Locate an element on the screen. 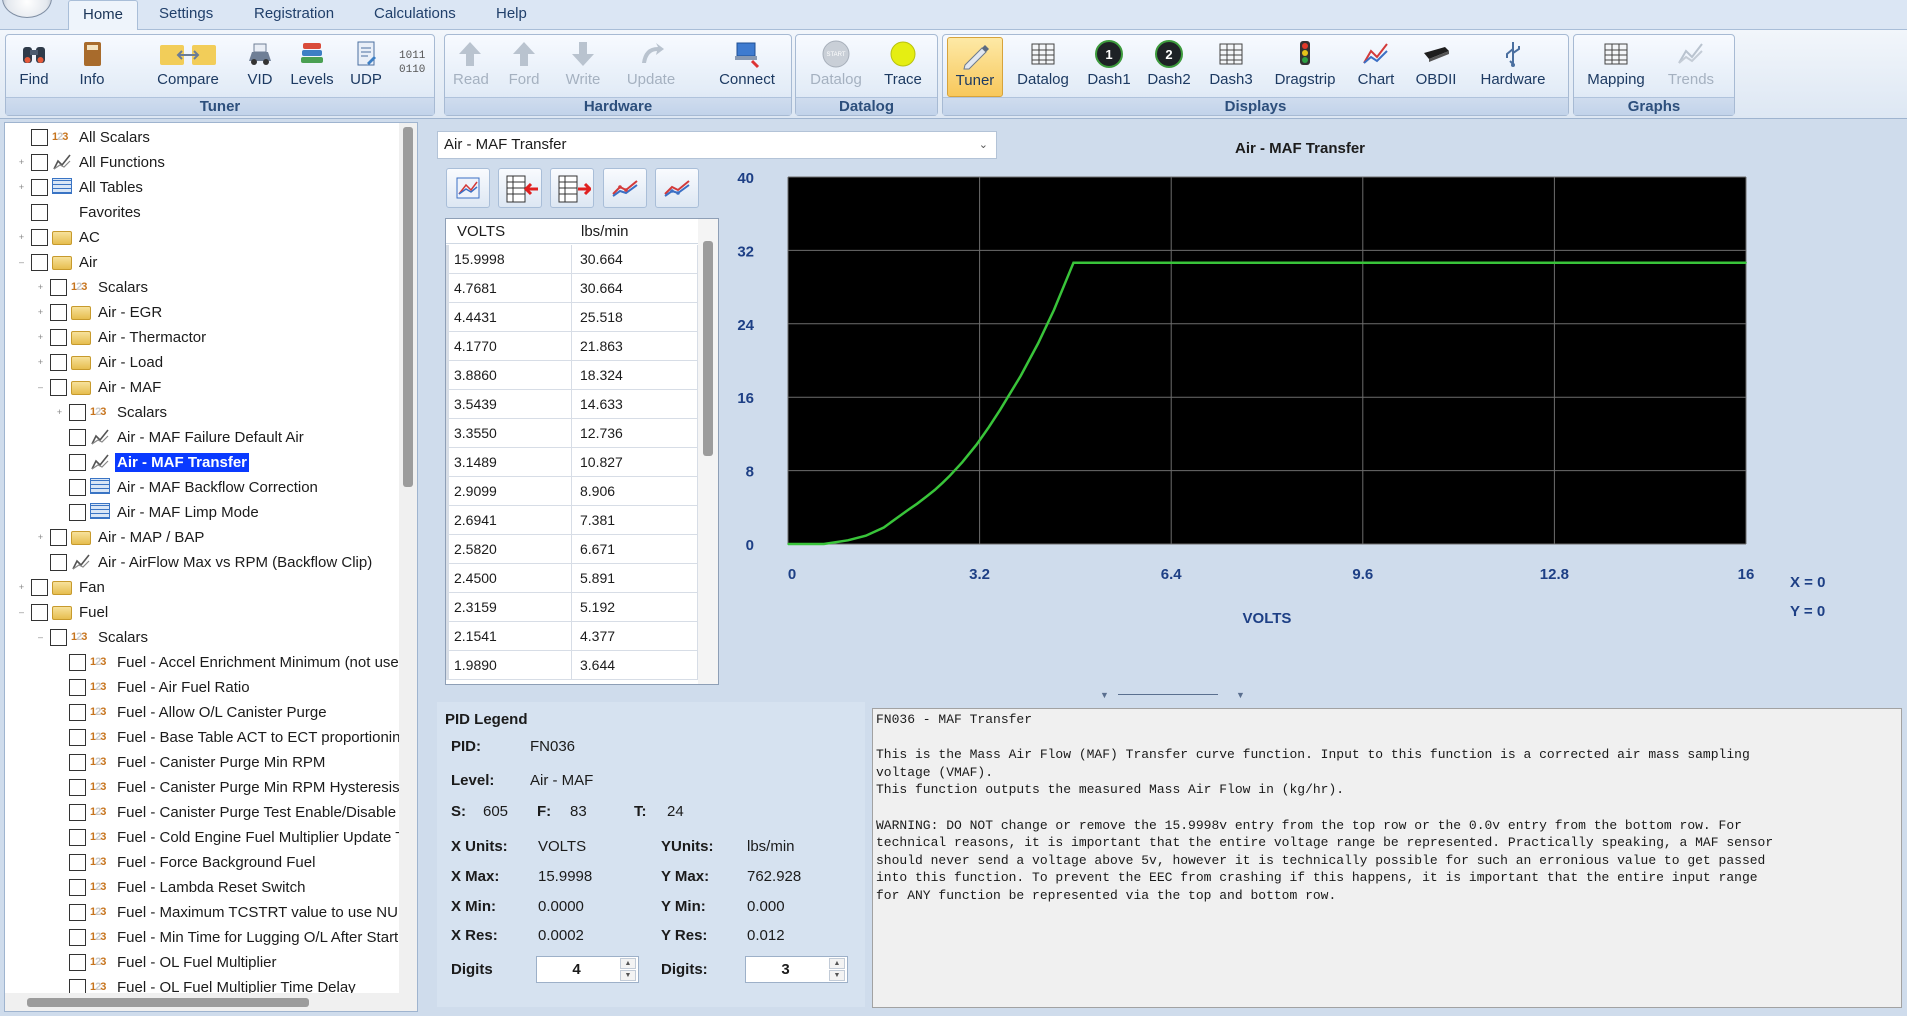 The image size is (1907, 1016). binary-button: 1011 0110 is located at coordinates (413, 67).